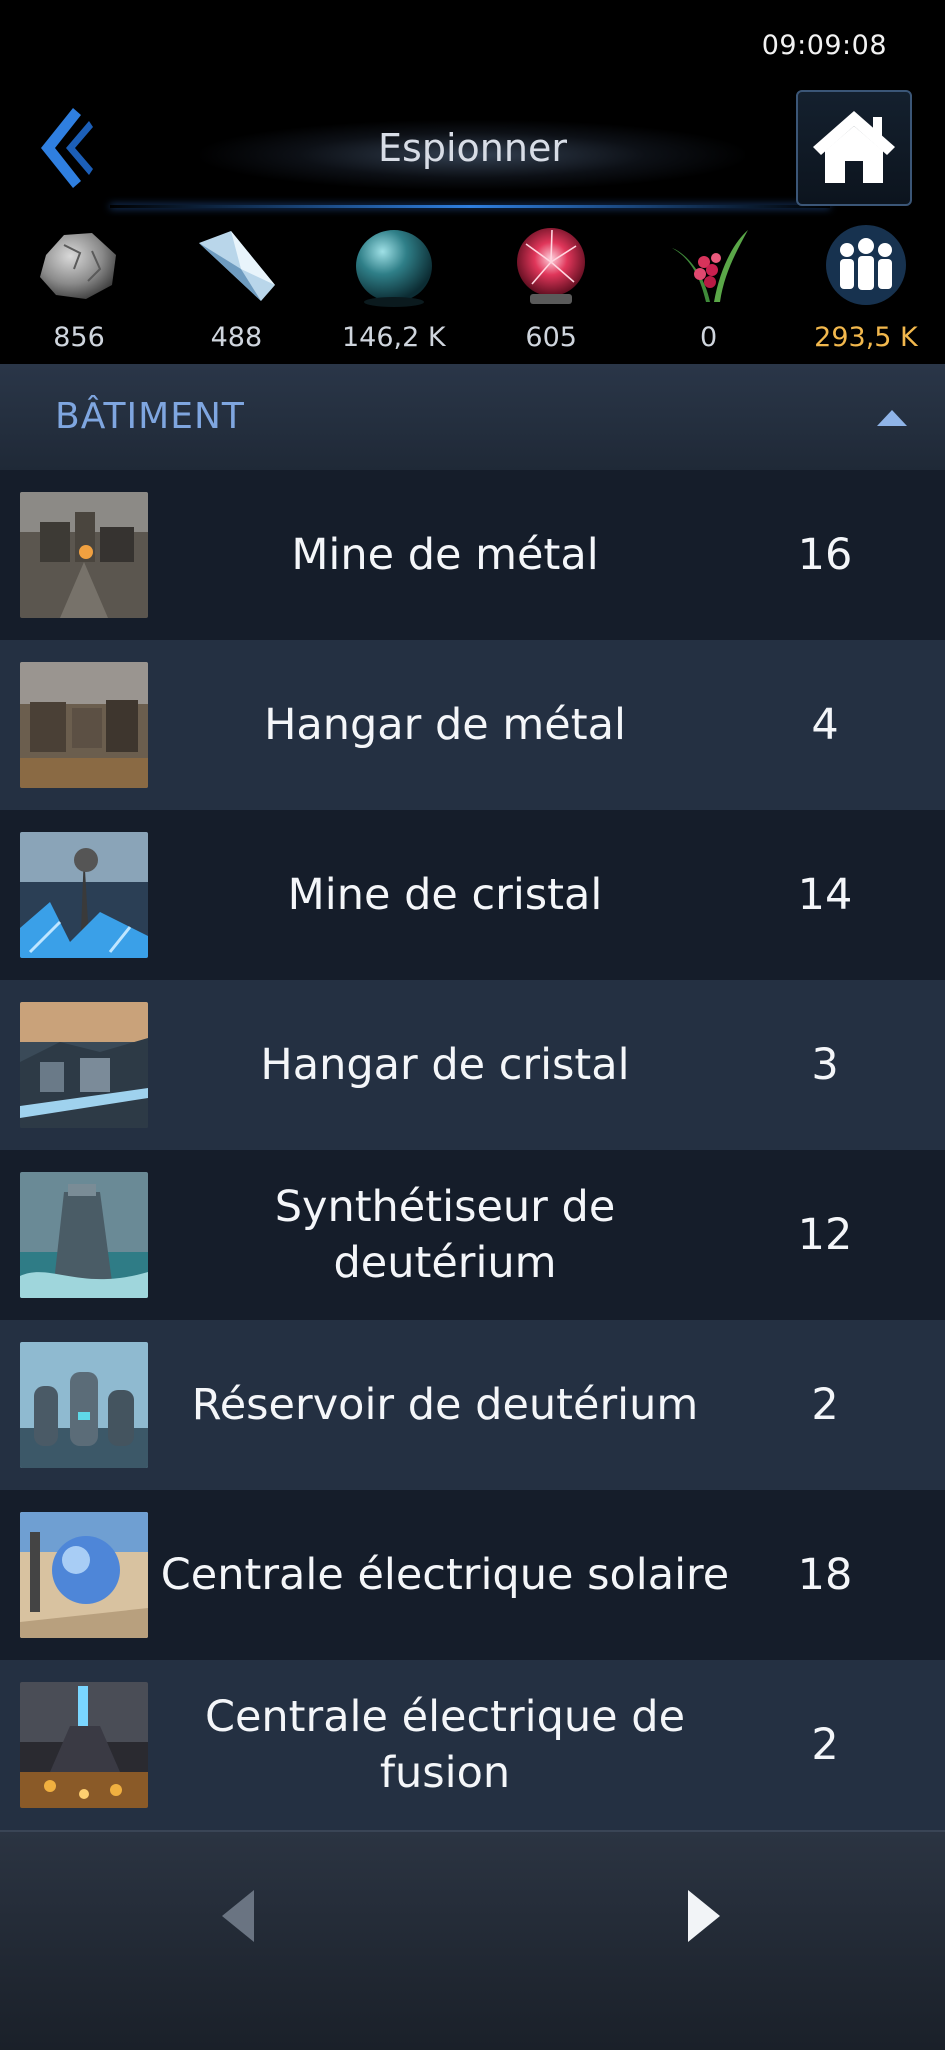 This screenshot has width=945, height=2050. I want to click on resource-energy: 605, so click(551, 293).